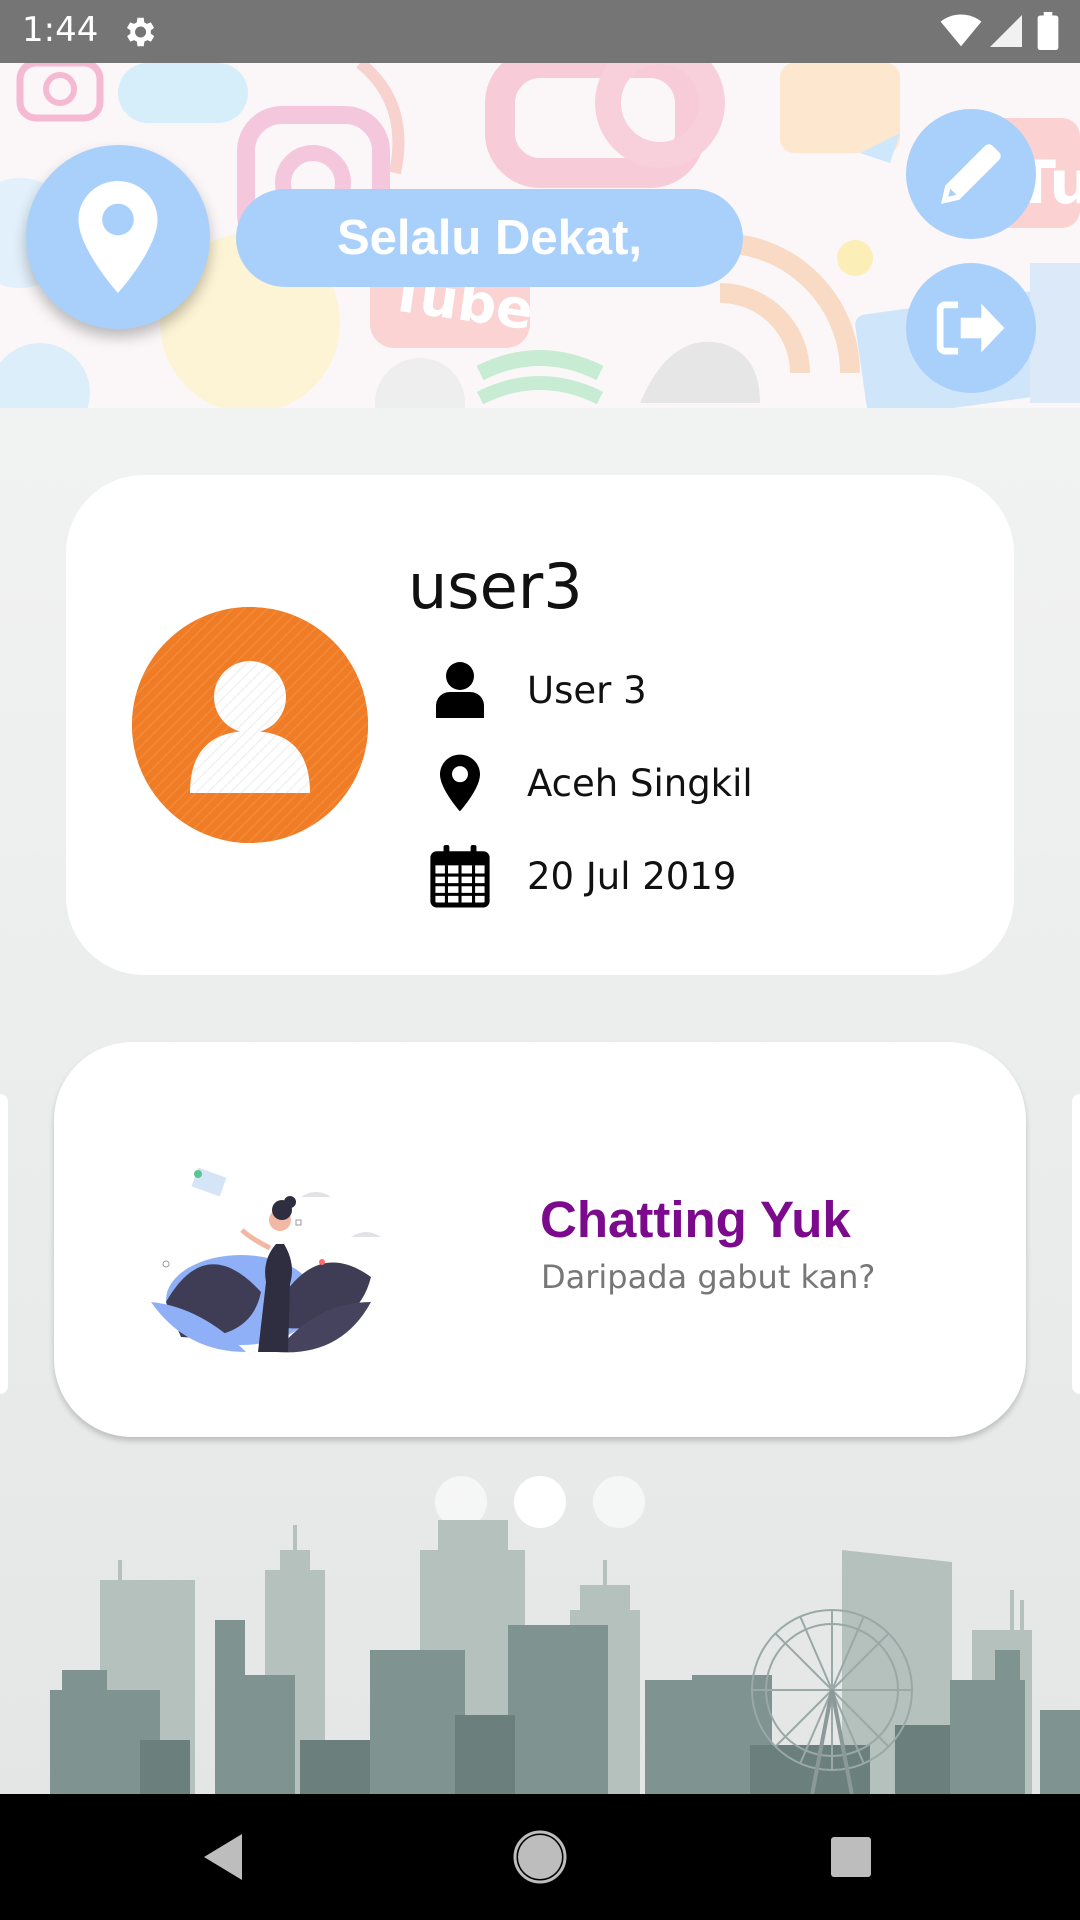 This screenshot has width=1080, height=1920. I want to click on edit-profile-button, so click(971, 174).